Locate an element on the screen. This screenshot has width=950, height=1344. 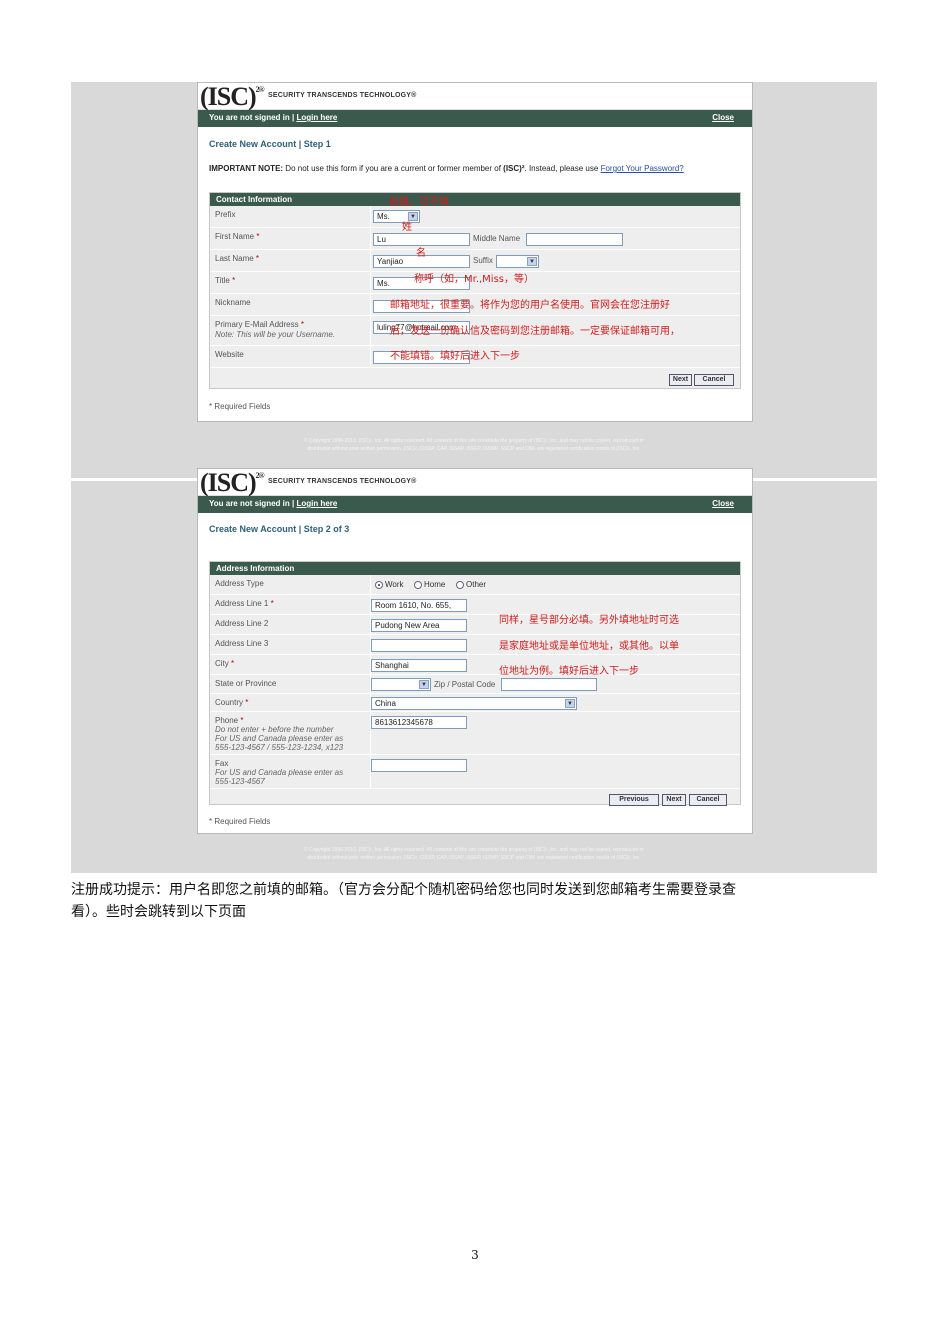
label-address-type: Address Type is located at coordinates (239, 583).